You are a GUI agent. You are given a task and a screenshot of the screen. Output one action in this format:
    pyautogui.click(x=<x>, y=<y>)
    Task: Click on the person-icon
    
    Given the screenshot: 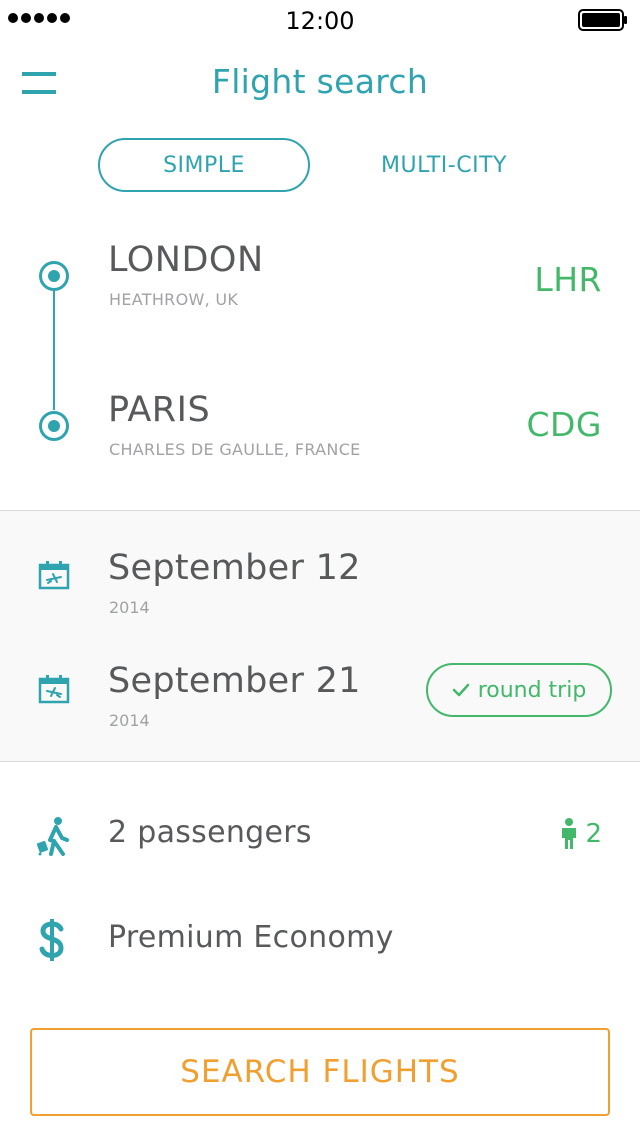 What is the action you would take?
    pyautogui.click(x=569, y=833)
    